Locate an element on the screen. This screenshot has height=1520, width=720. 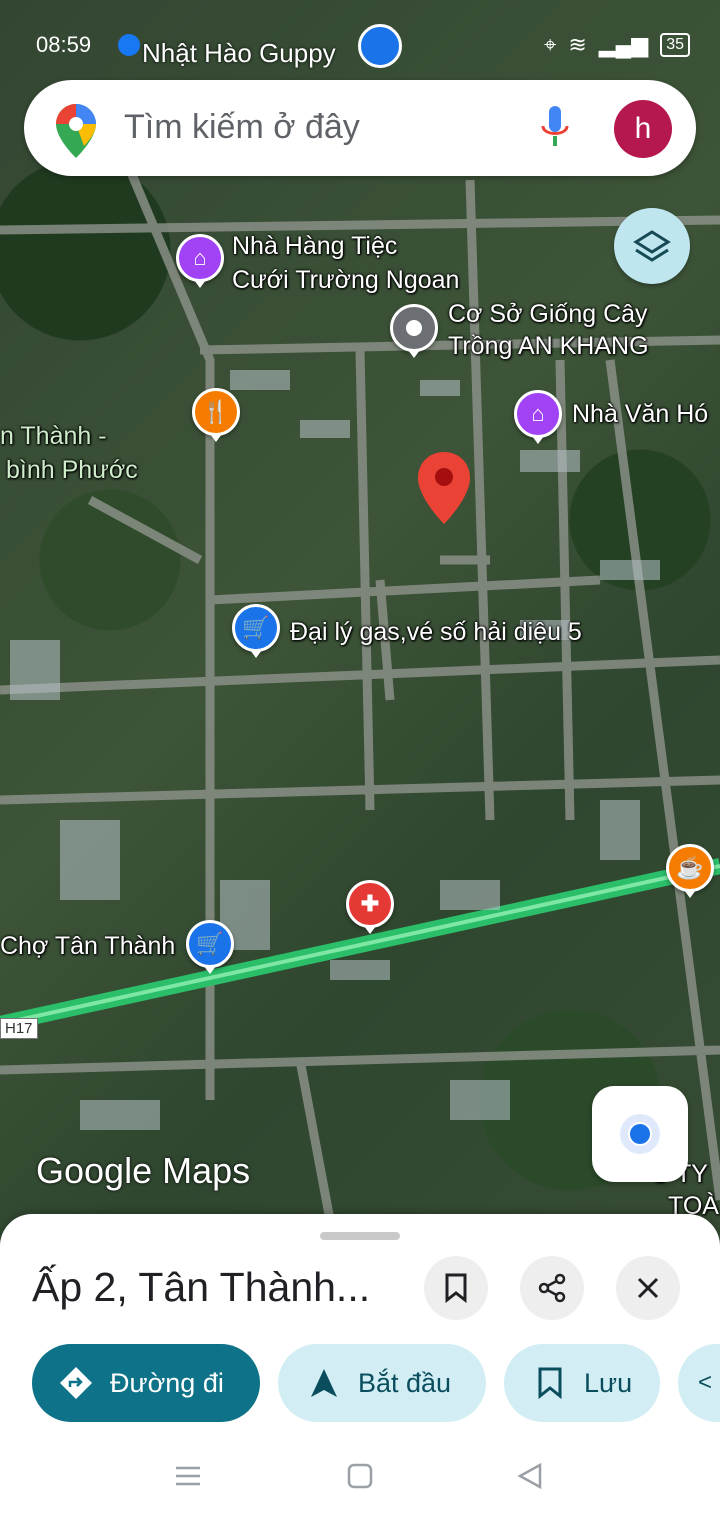
home-icon is located at coordinates (360, 1478).